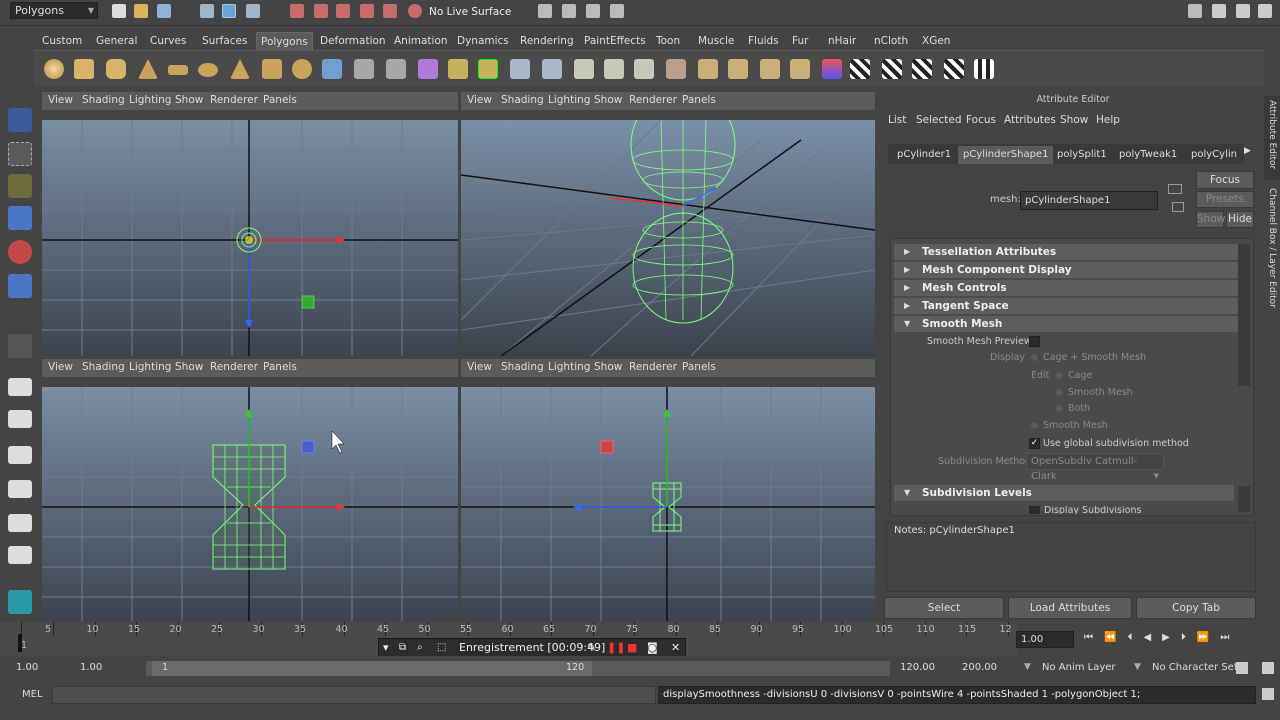 Image resolution: width=1280 pixels, height=720 pixels. Describe the element at coordinates (20, 489) in the screenshot. I see `layout-hypershade-icon` at that location.